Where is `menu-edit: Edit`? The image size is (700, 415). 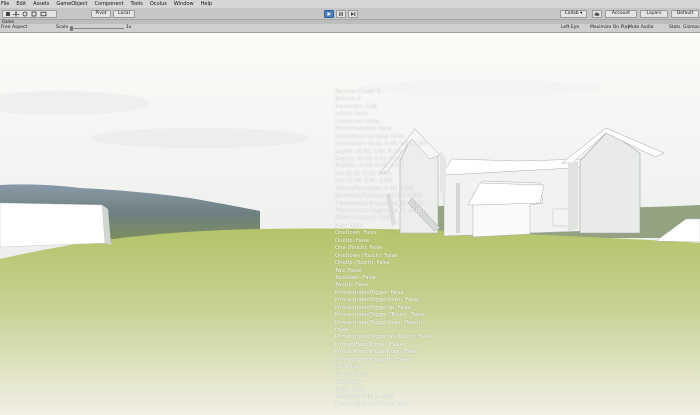 menu-edit: Edit is located at coordinates (21, 4).